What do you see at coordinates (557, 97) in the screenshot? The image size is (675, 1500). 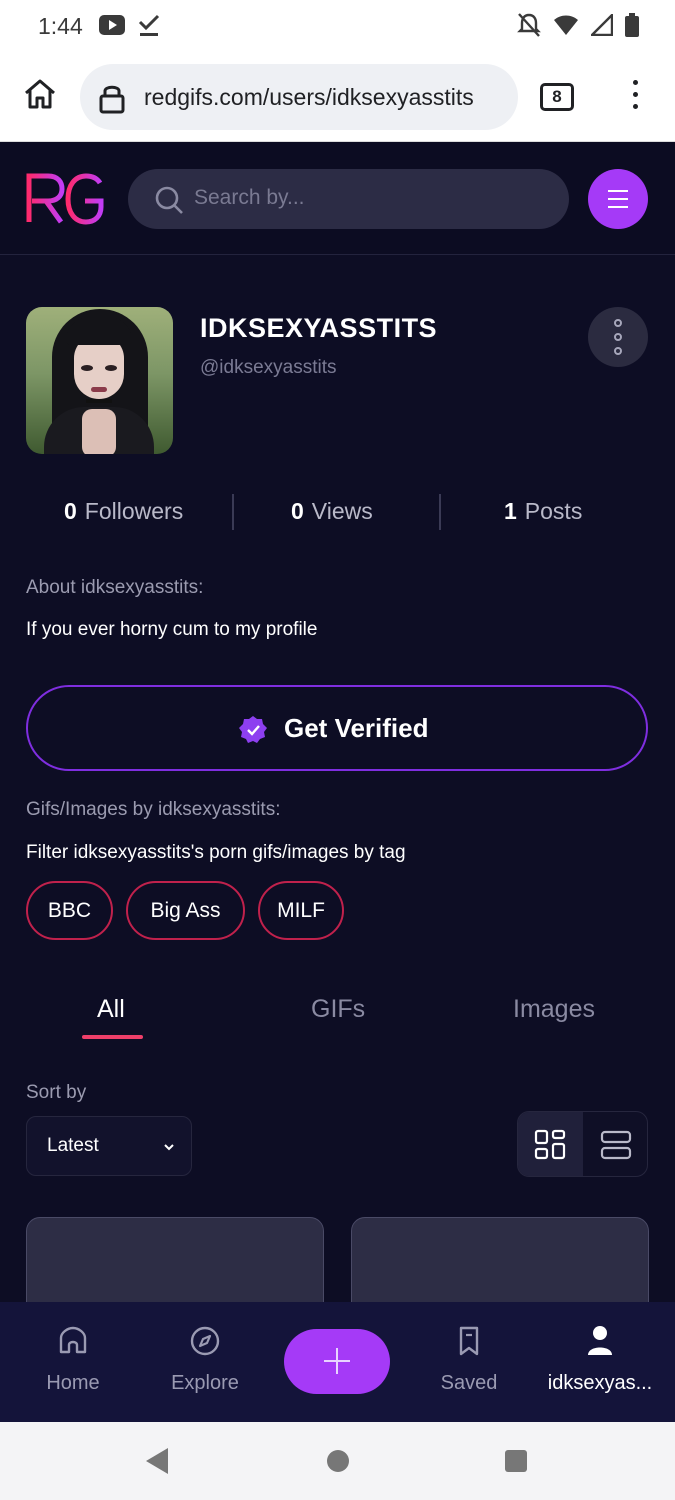 I see `tab-switcher-button: 8` at bounding box center [557, 97].